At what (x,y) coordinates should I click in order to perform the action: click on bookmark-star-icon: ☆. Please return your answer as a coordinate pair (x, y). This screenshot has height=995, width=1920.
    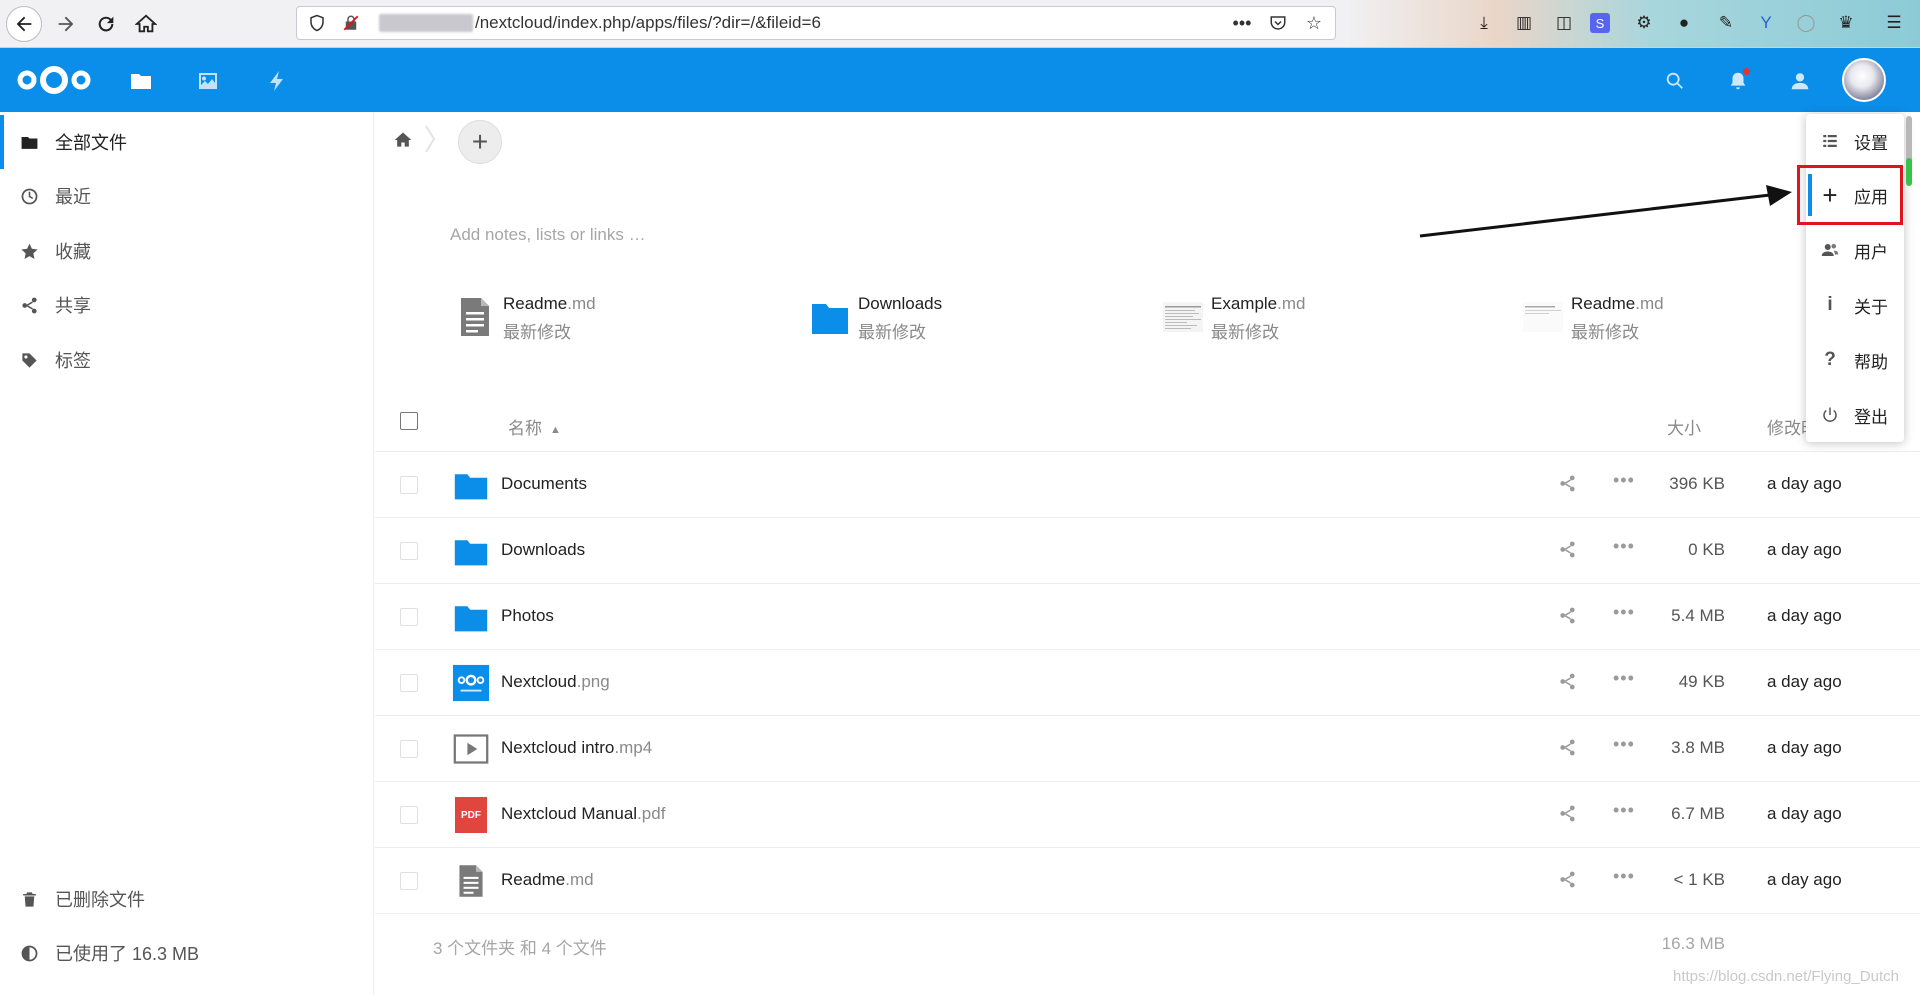
    Looking at the image, I should click on (1314, 23).